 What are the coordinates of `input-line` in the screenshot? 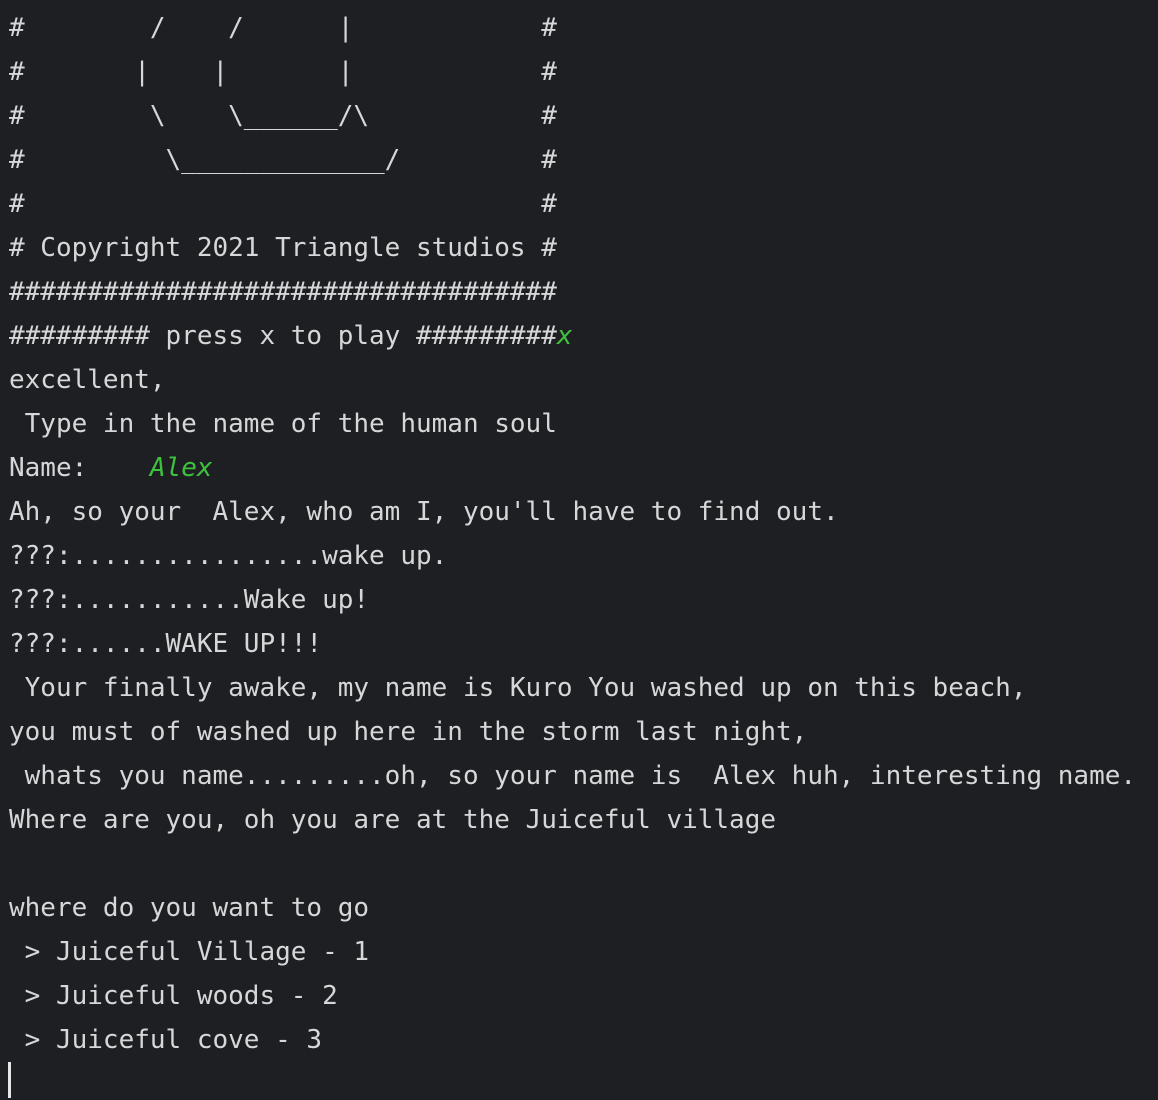 It's located at (583, 1081).